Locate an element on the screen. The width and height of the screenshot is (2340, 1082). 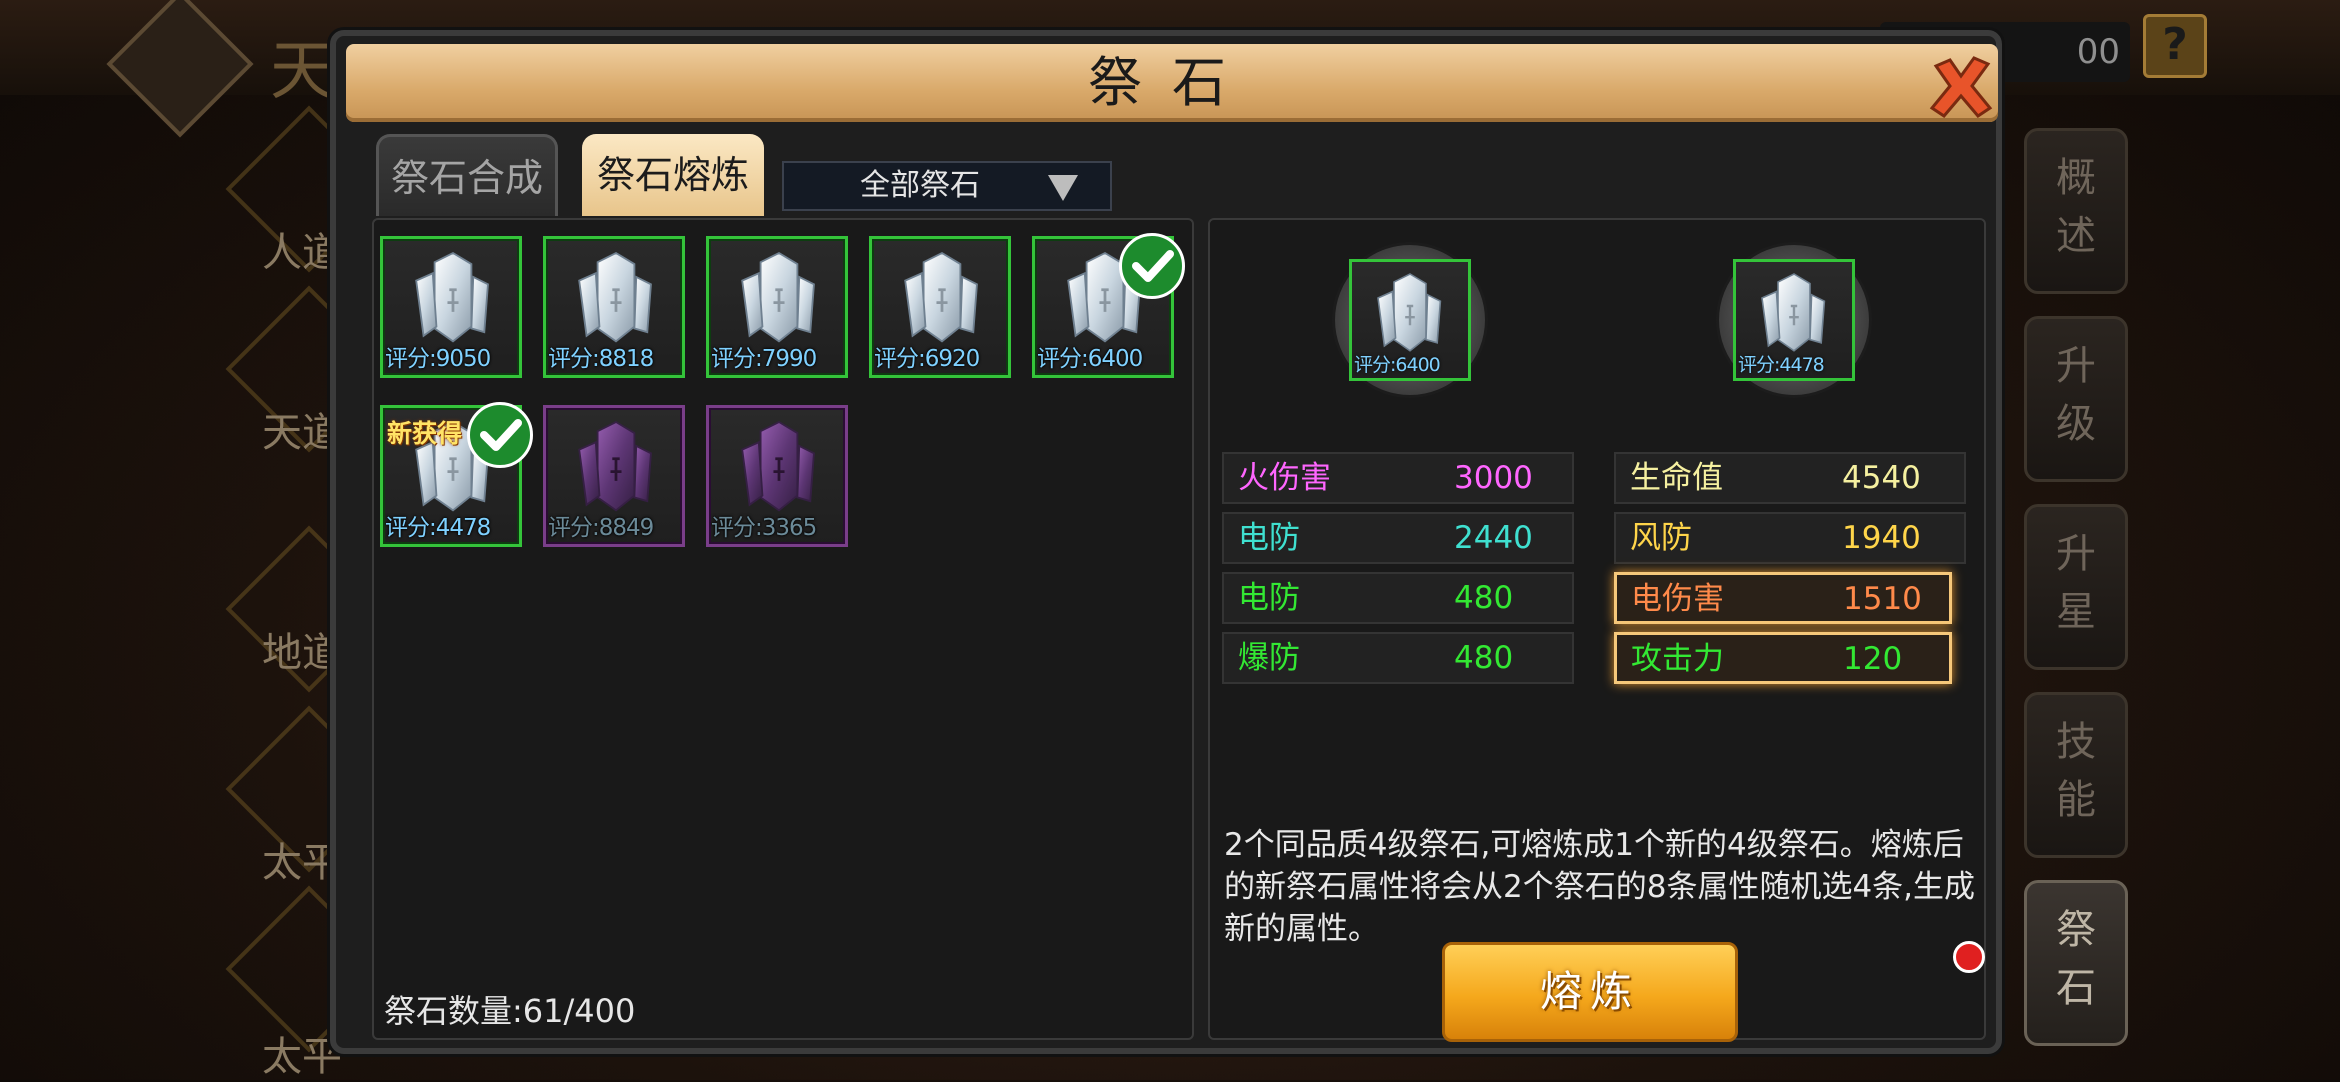
notification-dot-icon is located at coordinates (1969, 957).